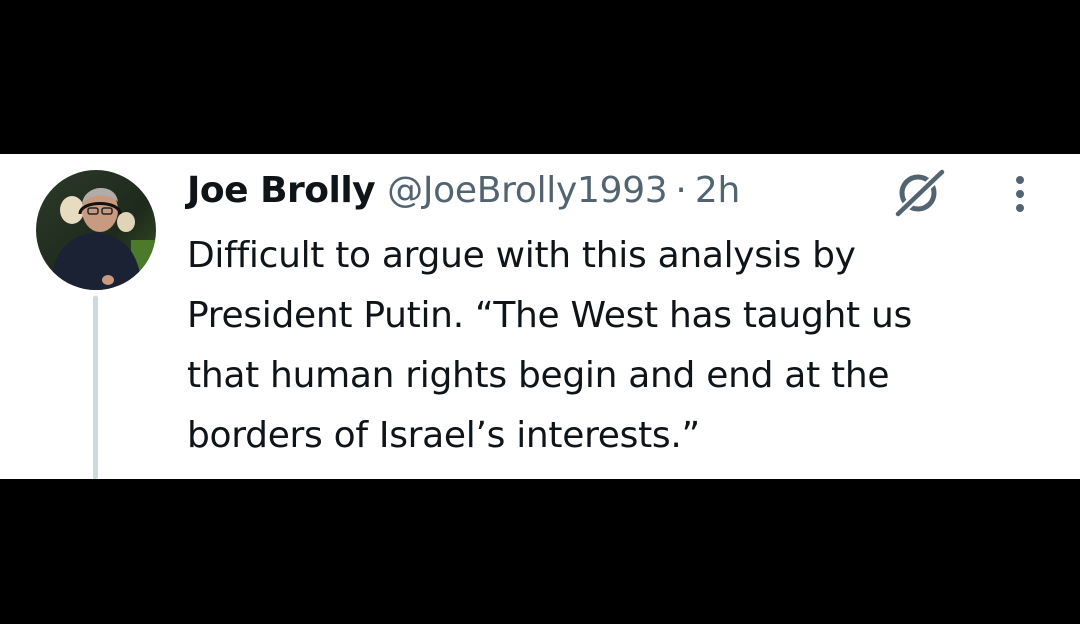  I want to click on avatar-photo-icon, so click(96, 230).